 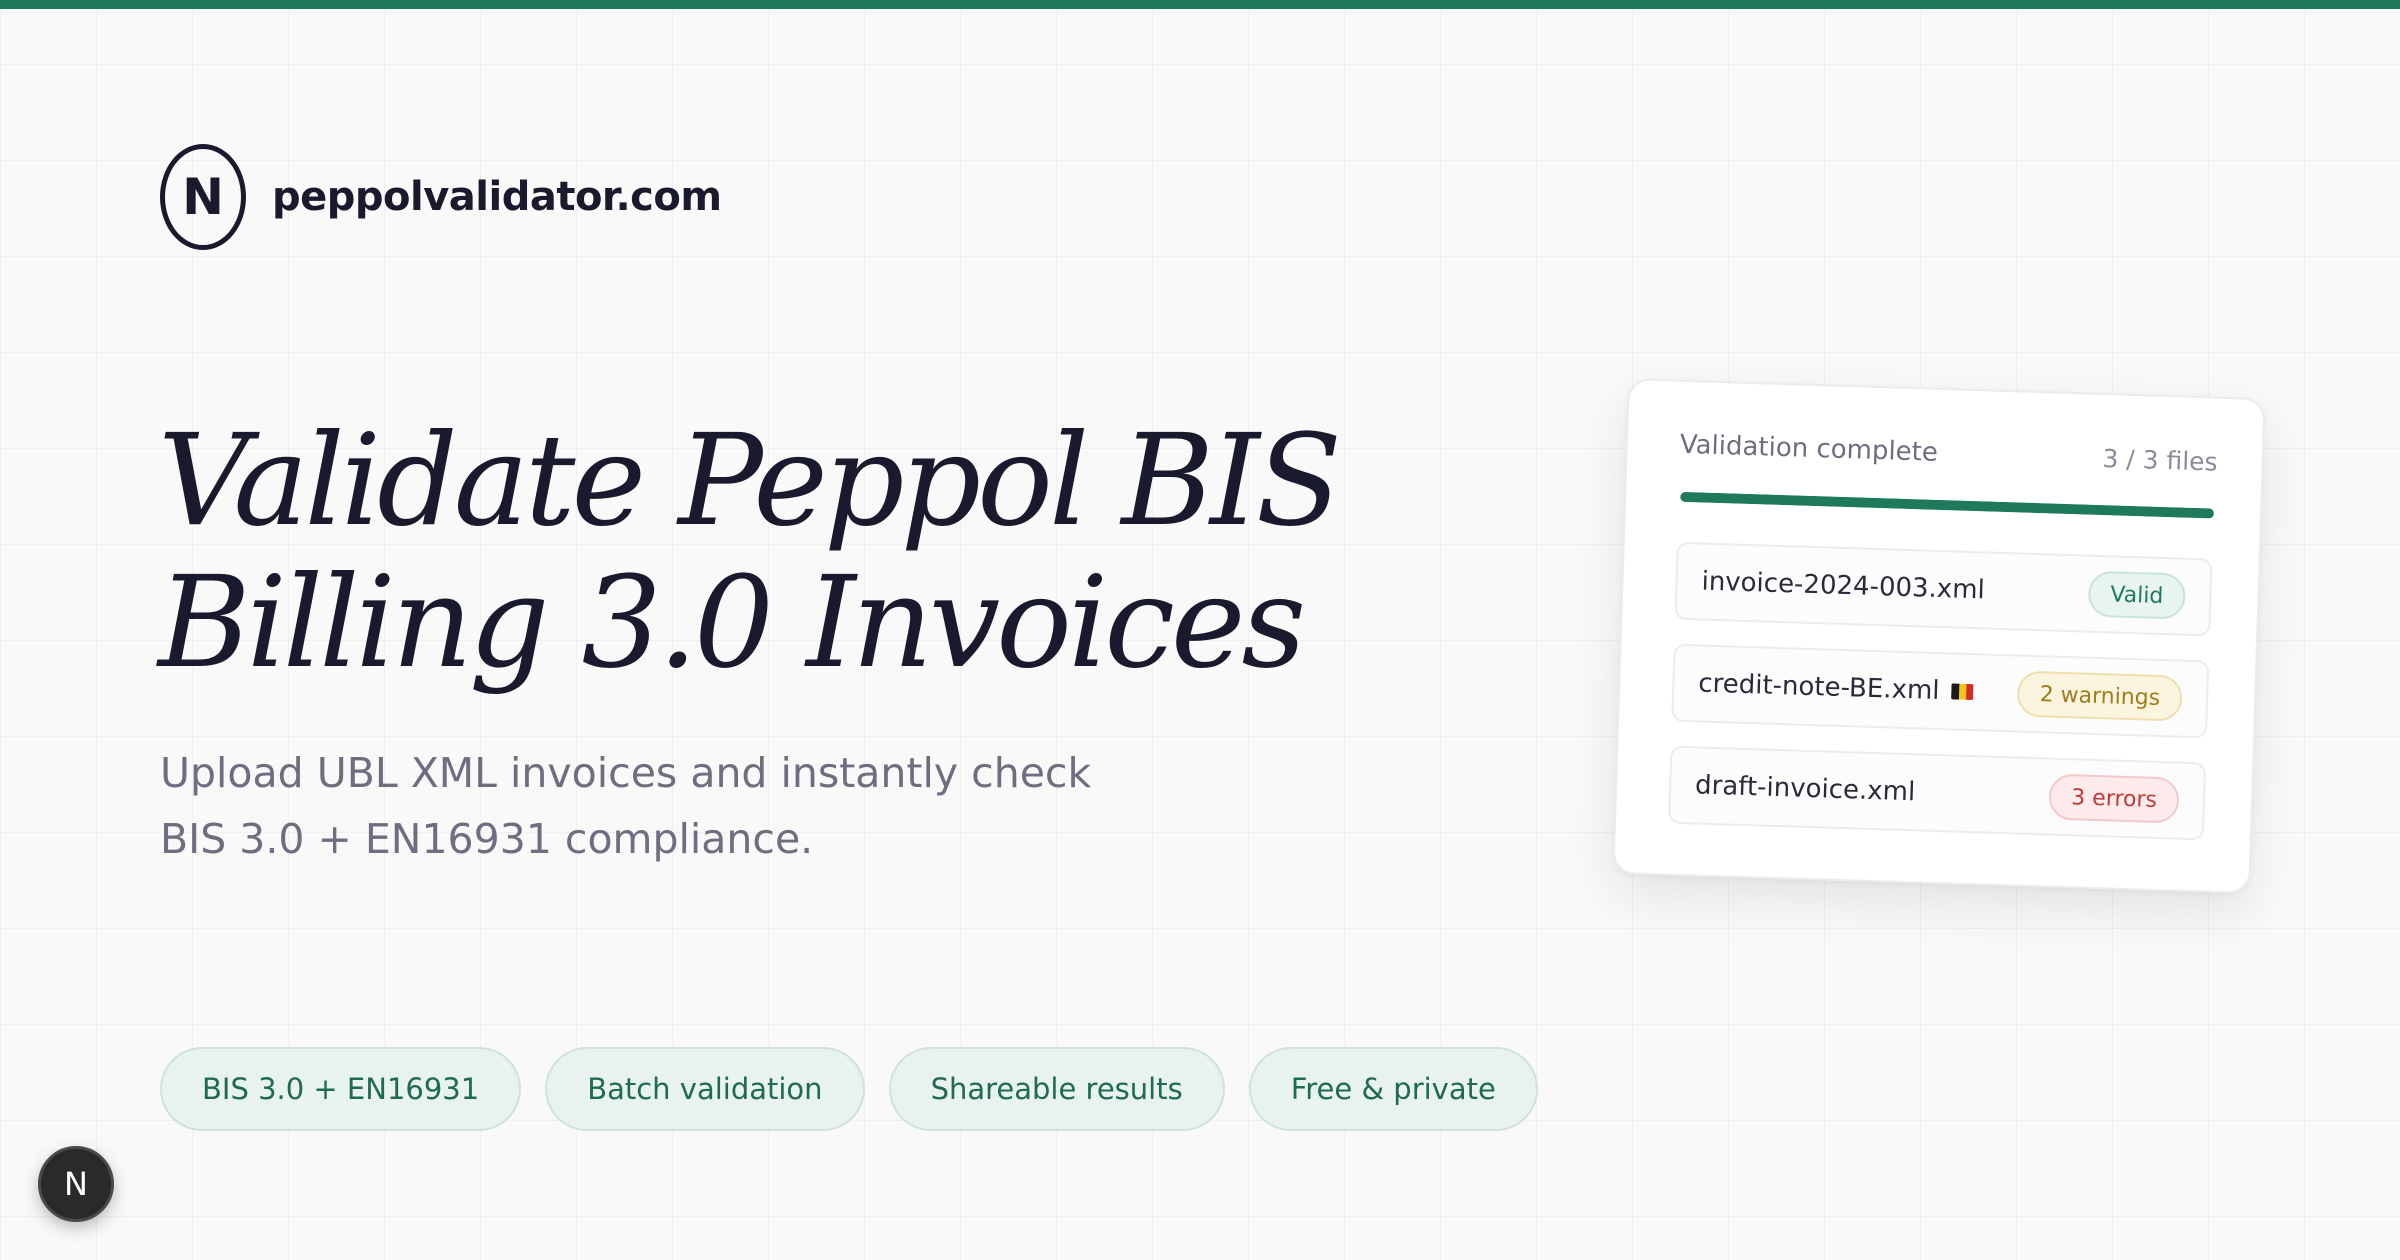 What do you see at coordinates (2137, 595) in the screenshot?
I see `status-badge-valid: Valid` at bounding box center [2137, 595].